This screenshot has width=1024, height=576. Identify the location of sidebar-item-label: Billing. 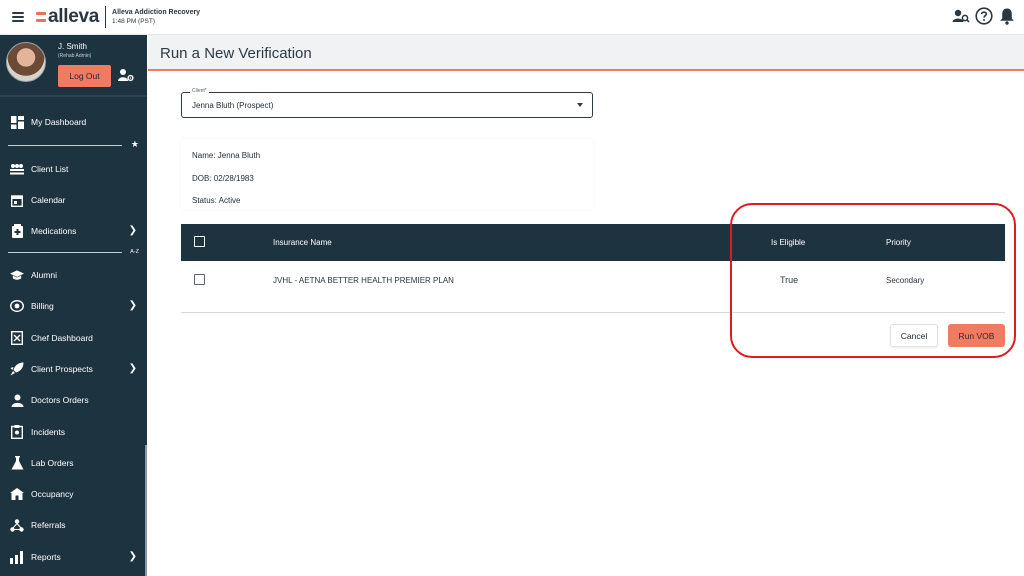
(42, 306).